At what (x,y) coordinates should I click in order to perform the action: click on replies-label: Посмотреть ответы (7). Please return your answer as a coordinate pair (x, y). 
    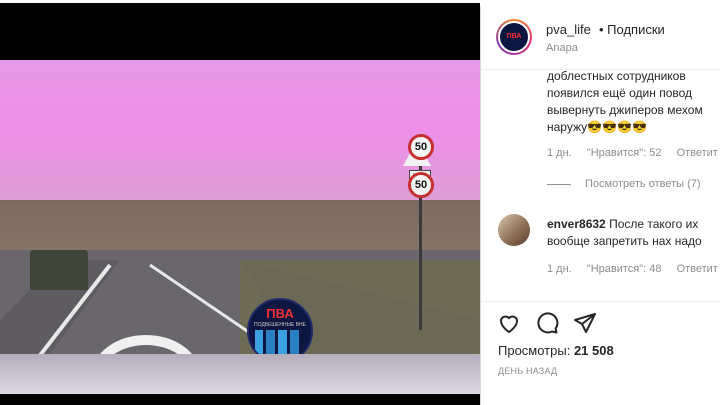
    Looking at the image, I should click on (643, 184).